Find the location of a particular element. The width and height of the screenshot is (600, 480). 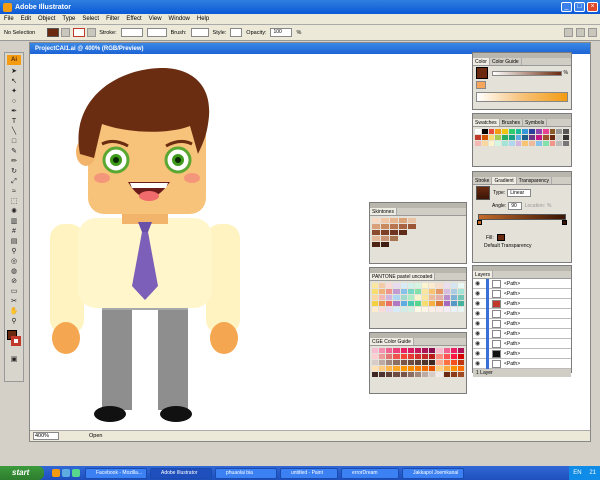

live-paint-tool-icon: ◍ is located at coordinates (14, 272).